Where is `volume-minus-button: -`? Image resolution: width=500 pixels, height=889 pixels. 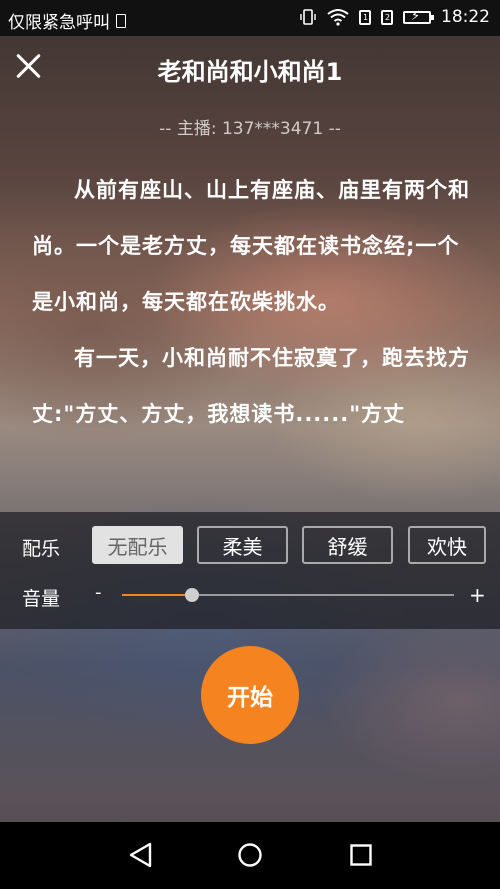
volume-minus-button: - is located at coordinates (98, 592).